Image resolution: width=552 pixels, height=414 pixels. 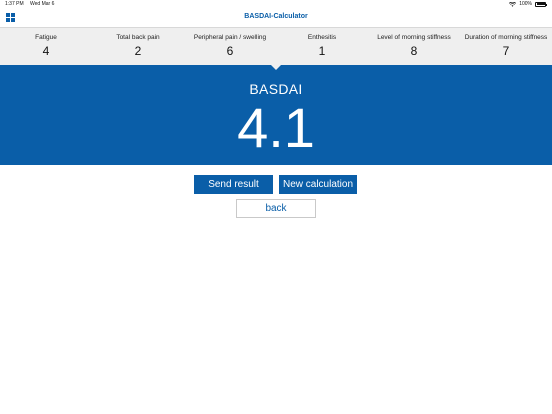 What do you see at coordinates (506, 51) in the screenshot?
I see `score-value: 7` at bounding box center [506, 51].